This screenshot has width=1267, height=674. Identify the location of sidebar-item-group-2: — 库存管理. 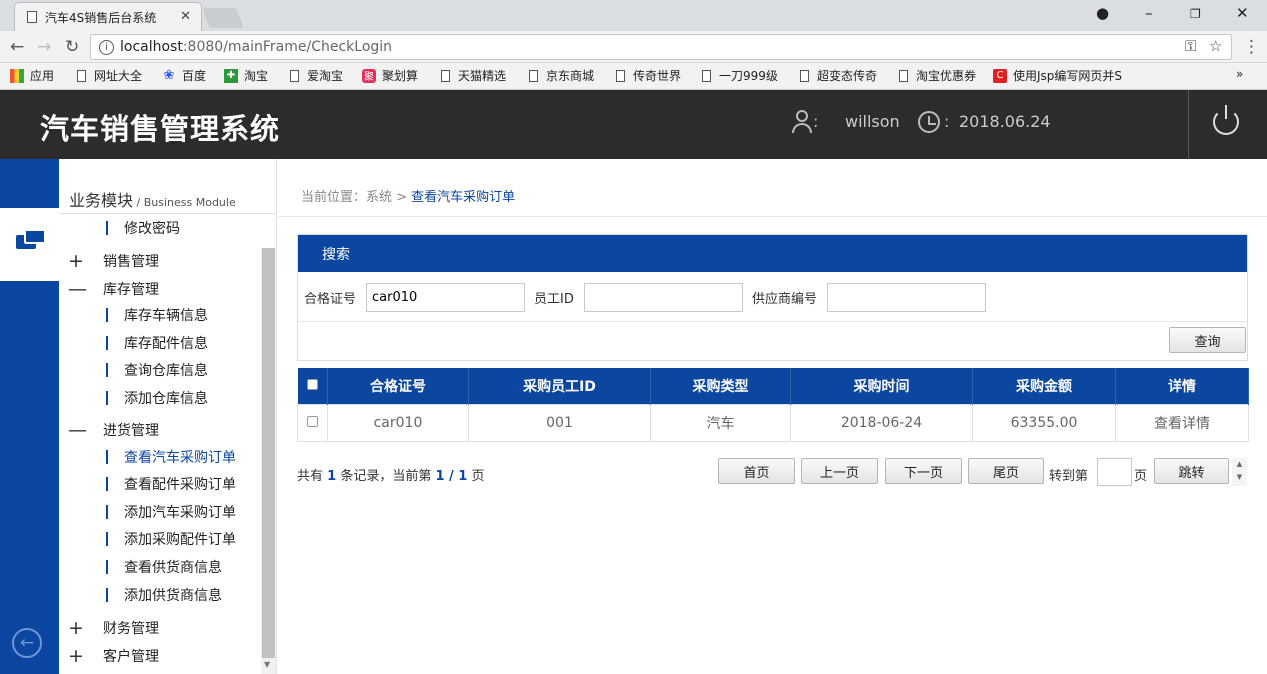
(159, 289).